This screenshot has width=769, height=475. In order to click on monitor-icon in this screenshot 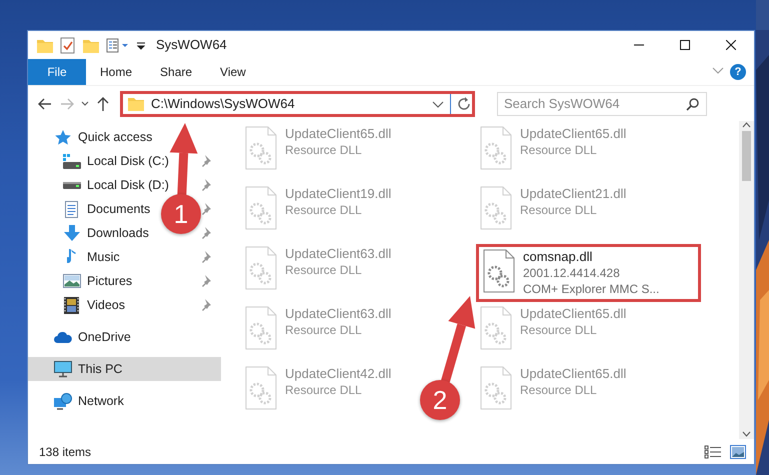, I will do `click(63, 369)`.